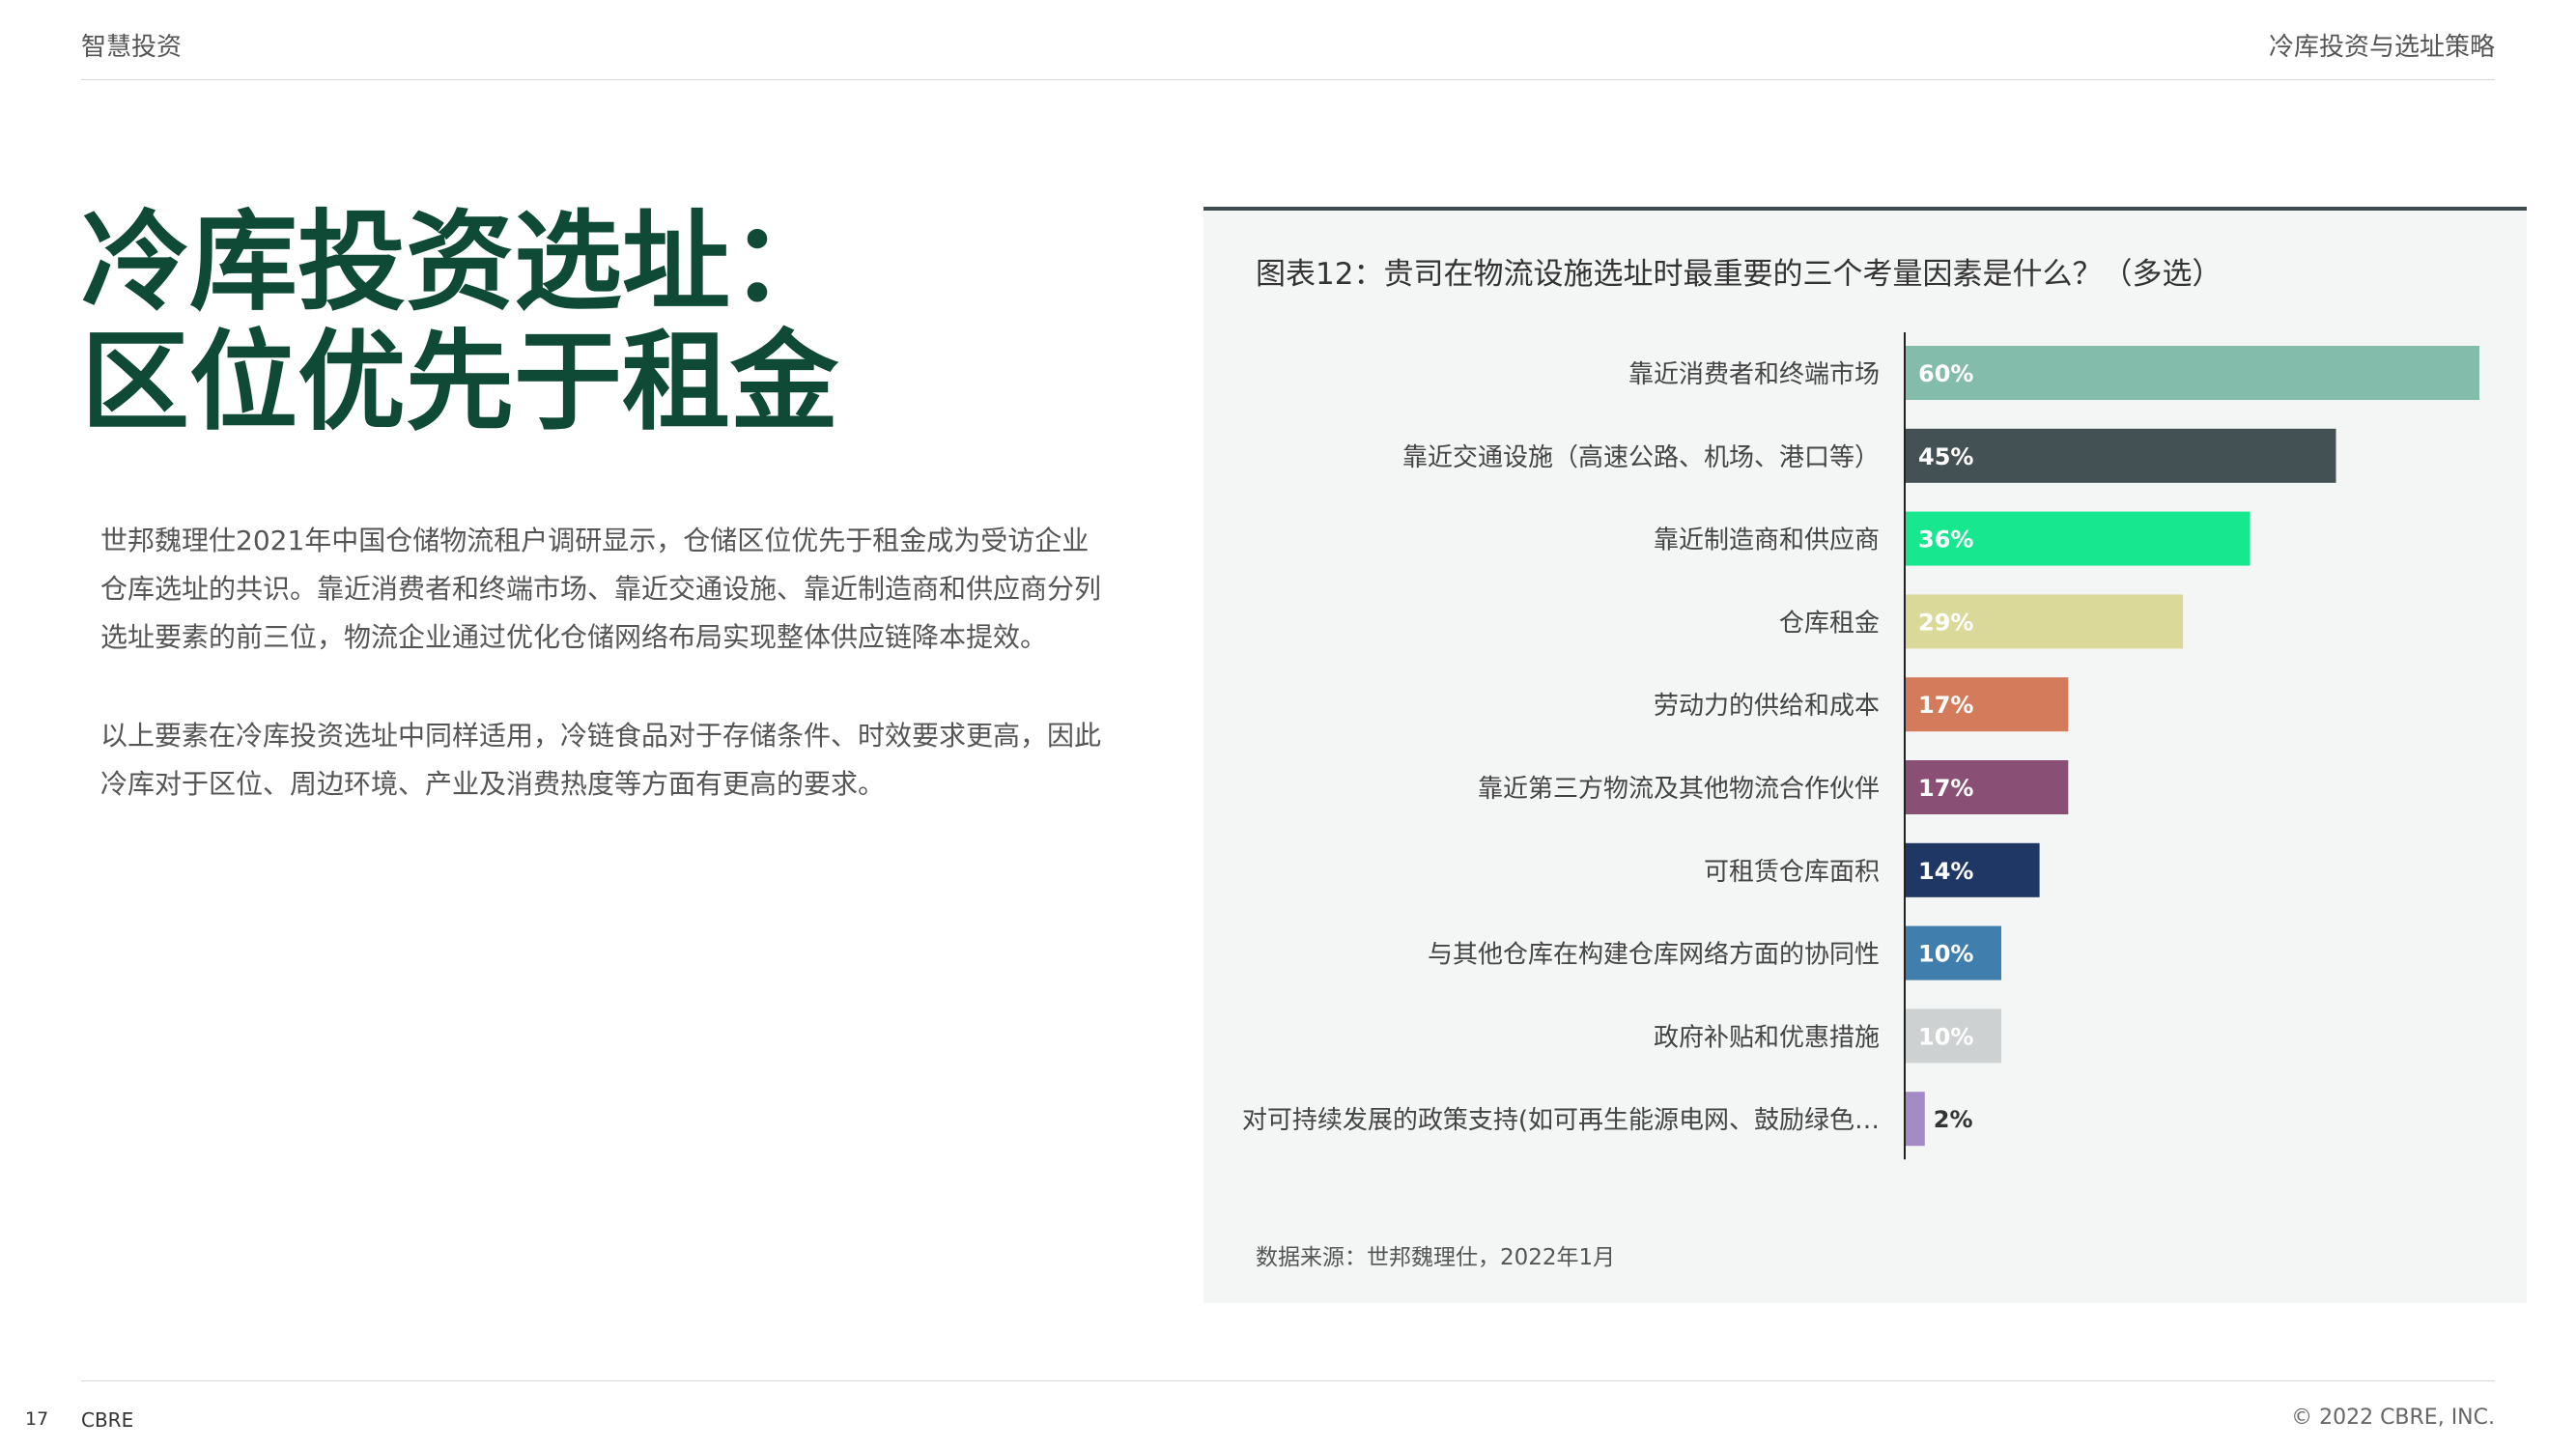  I want to click on category-label: 靠近消费者和终端市场, so click(1754, 374).